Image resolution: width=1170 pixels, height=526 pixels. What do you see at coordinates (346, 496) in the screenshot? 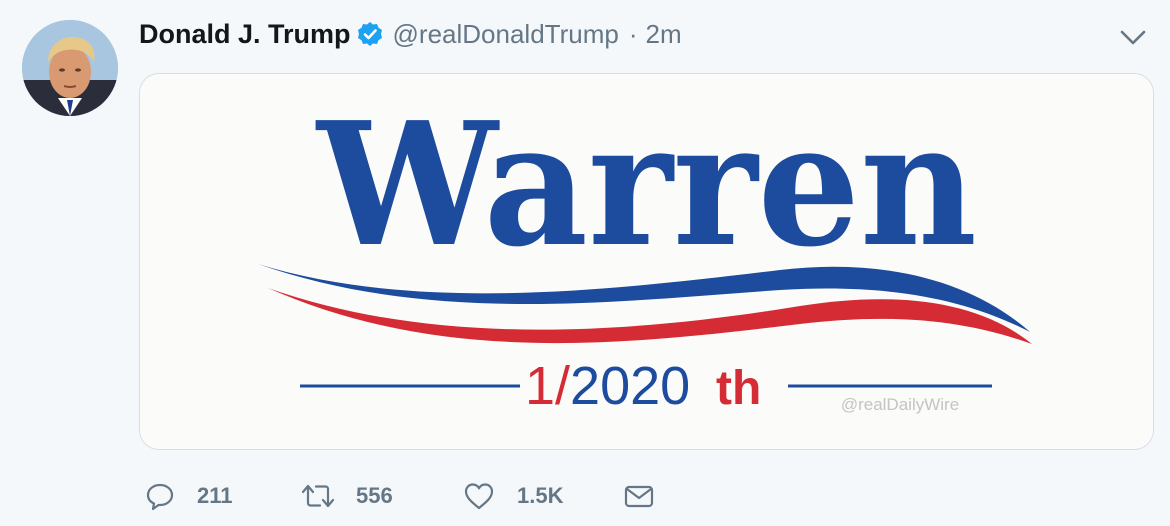
I see `retweet-button: 556` at bounding box center [346, 496].